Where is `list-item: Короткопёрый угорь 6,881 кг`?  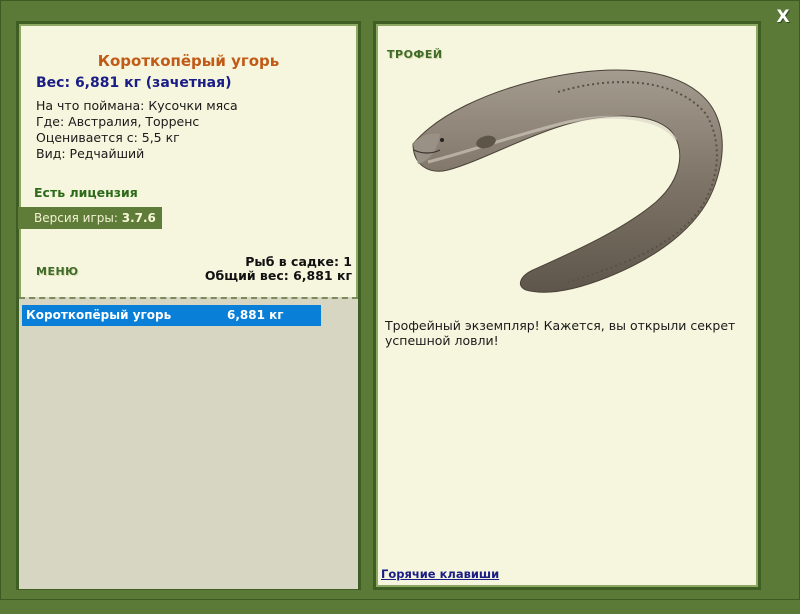
list-item: Короткопёрый угорь 6,881 кг is located at coordinates (171, 315).